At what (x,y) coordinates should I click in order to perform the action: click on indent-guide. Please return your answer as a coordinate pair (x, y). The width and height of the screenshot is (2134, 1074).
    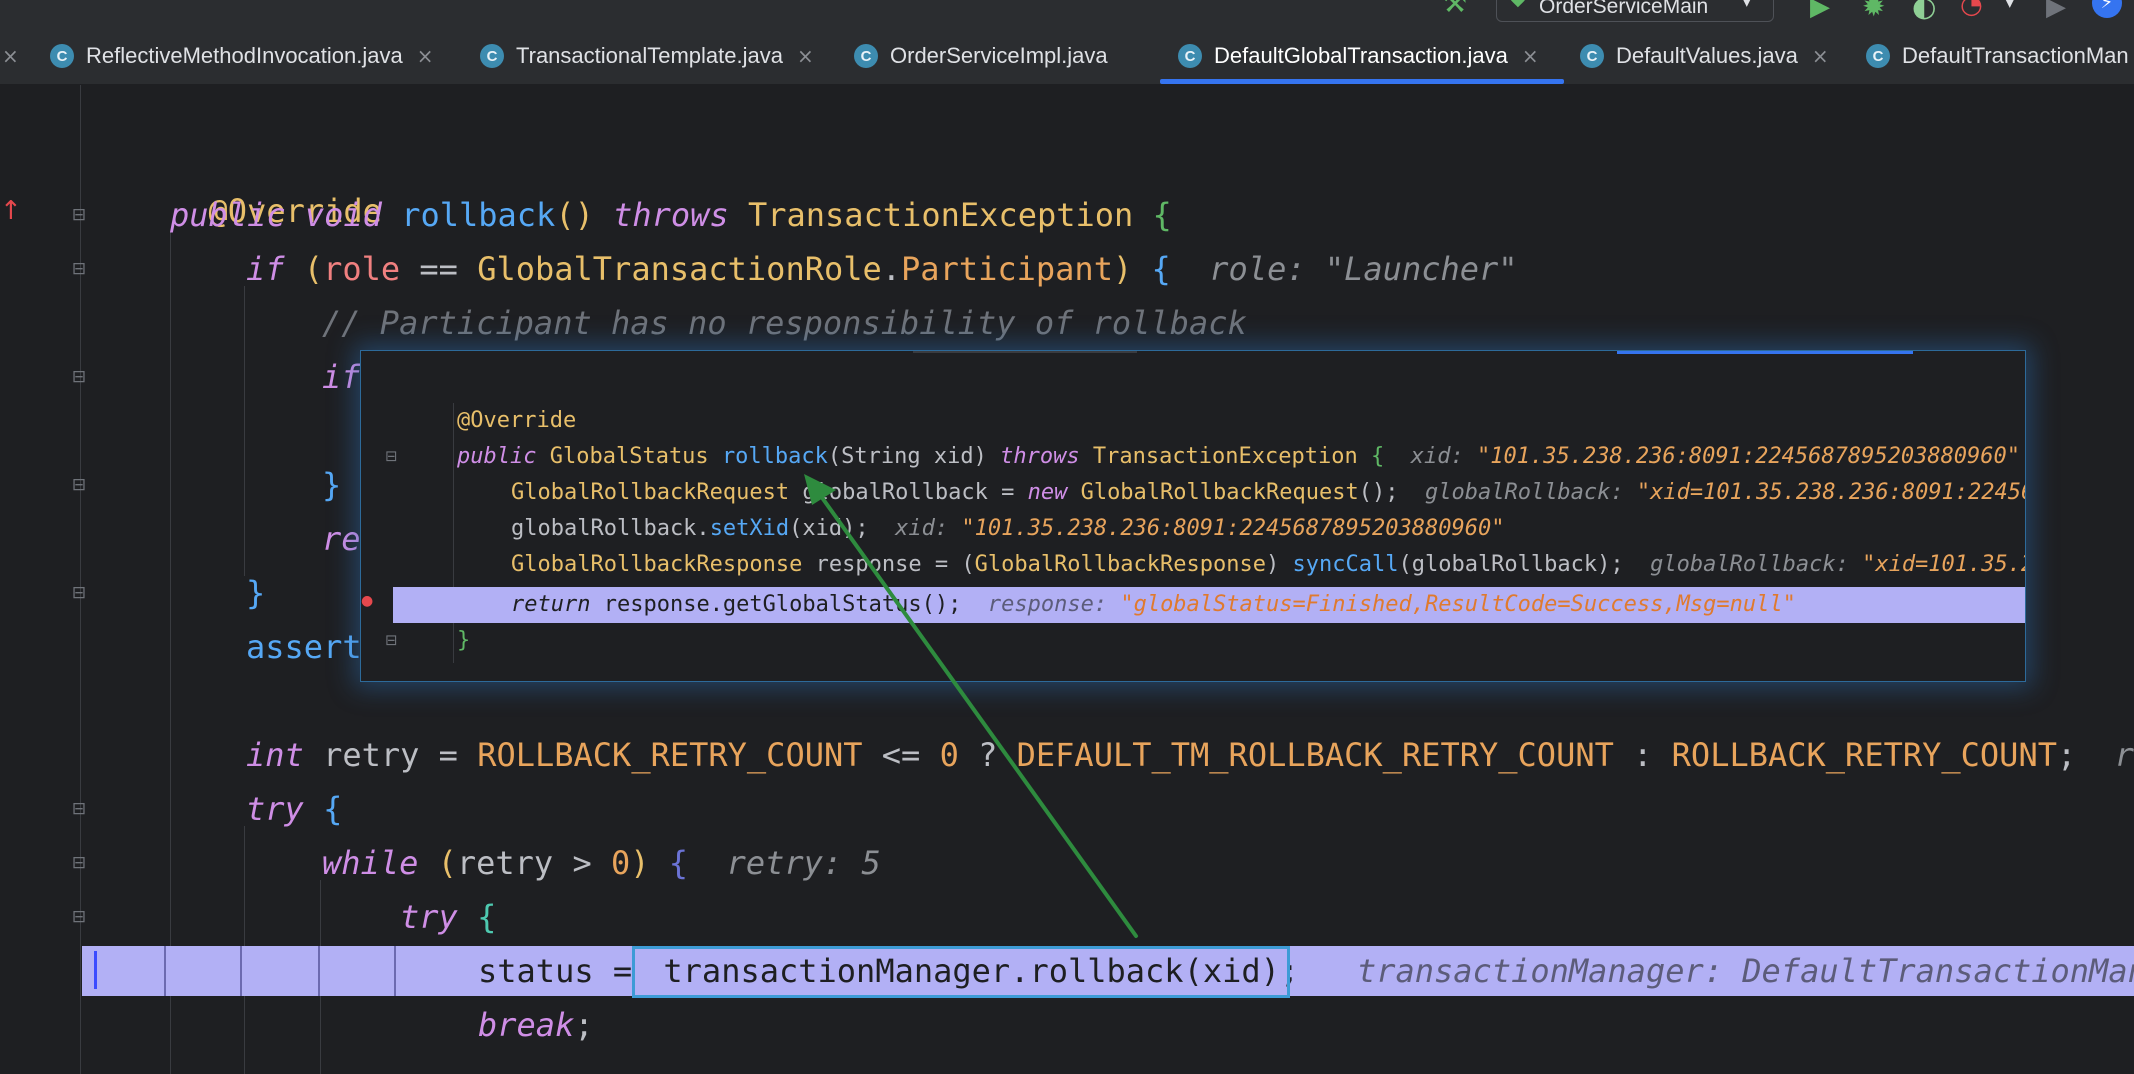
    Looking at the image, I should click on (165, 971).